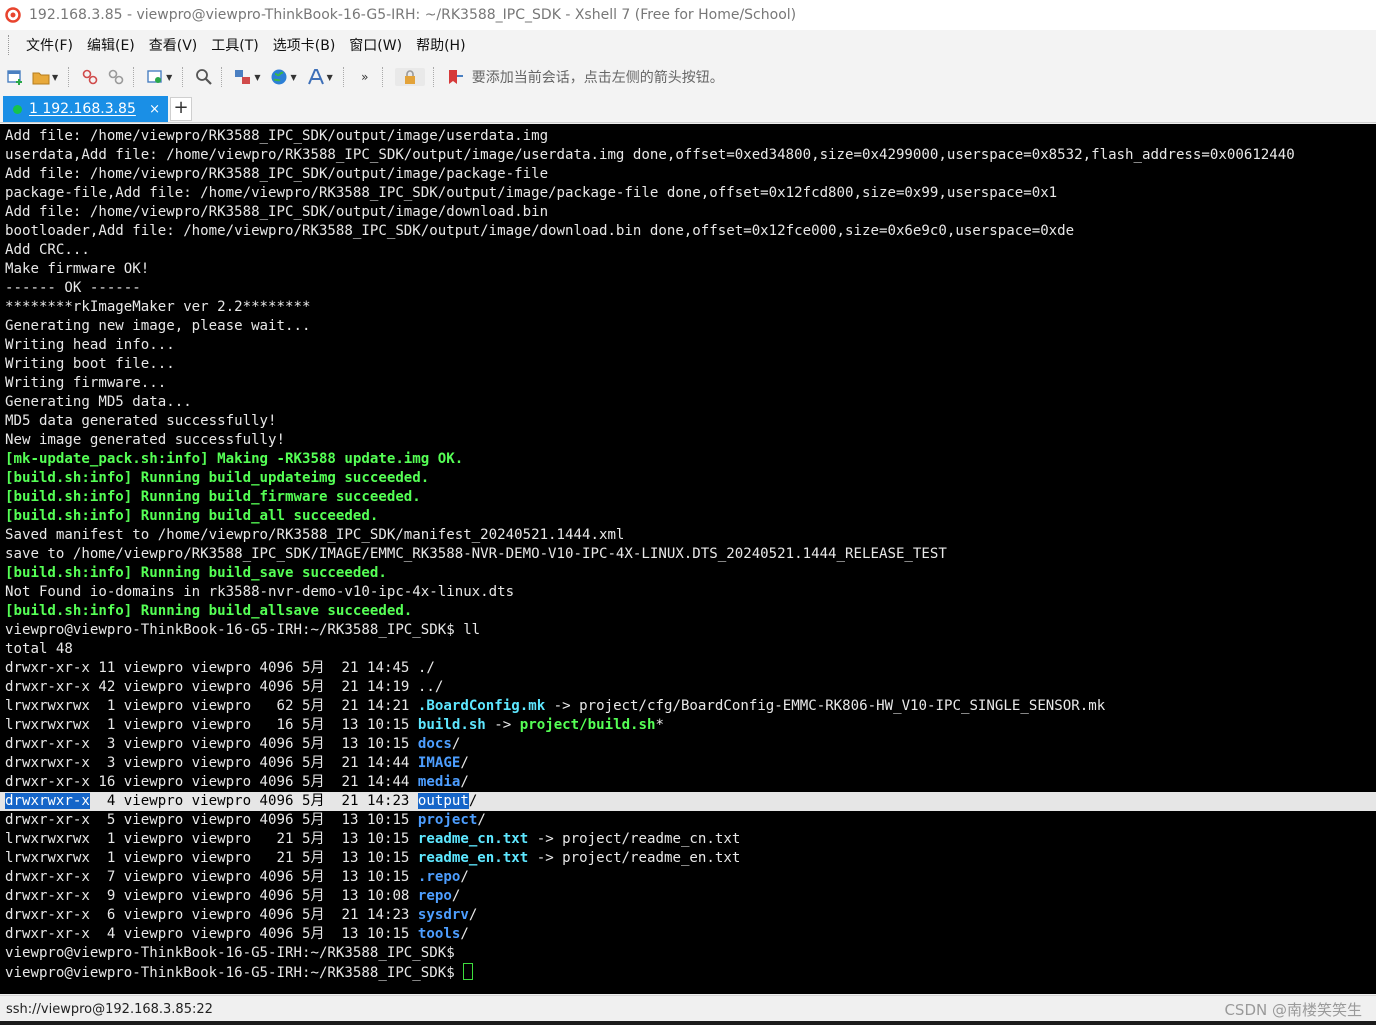 The height and width of the screenshot is (1025, 1376). Describe the element at coordinates (688, 1023) in the screenshot. I see `bottom-edge` at that location.